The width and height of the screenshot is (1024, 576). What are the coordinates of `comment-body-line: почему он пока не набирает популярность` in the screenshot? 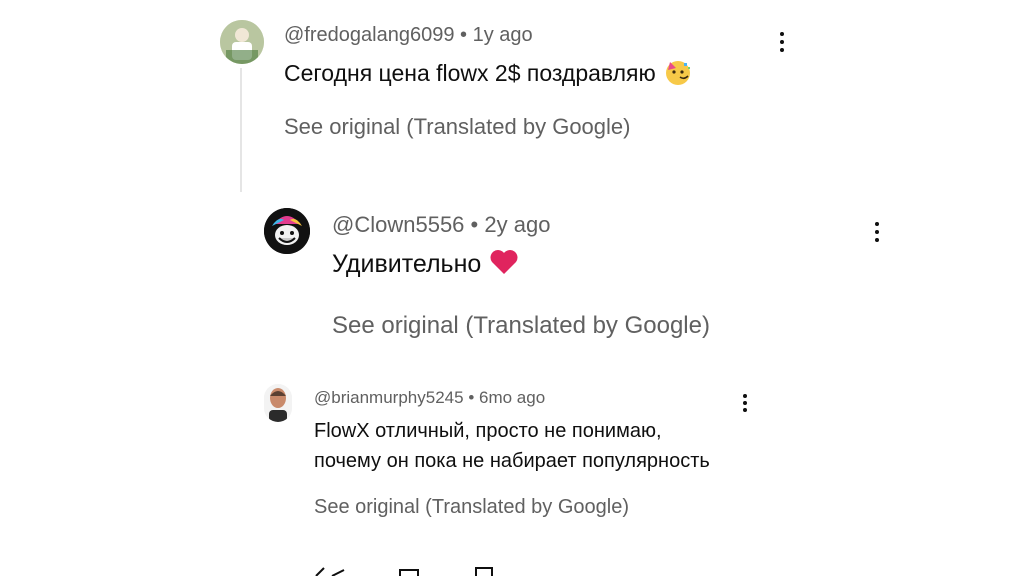 It's located at (512, 461).